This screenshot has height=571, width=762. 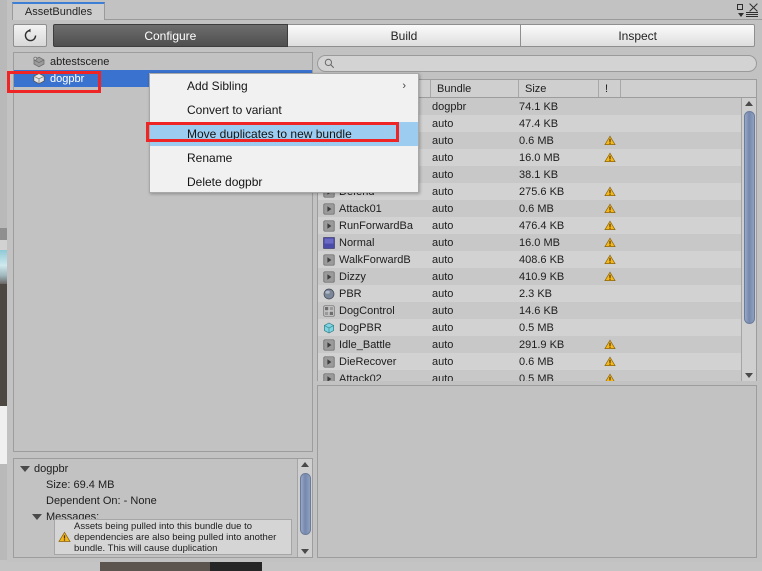 What do you see at coordinates (547, 63) in the screenshot?
I see `search-input` at bounding box center [547, 63].